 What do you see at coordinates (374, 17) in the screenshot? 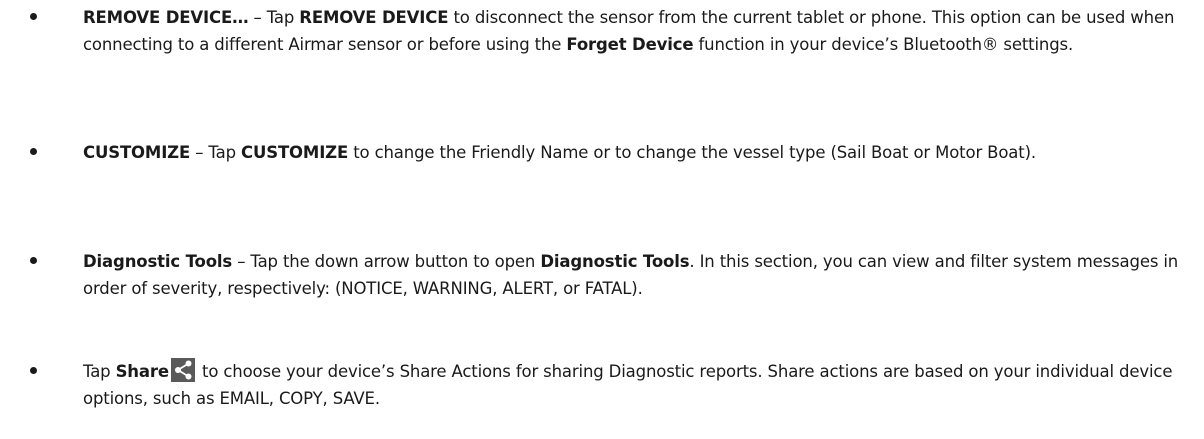
I see `item-term-repeat: REMOVE DEVICE` at bounding box center [374, 17].